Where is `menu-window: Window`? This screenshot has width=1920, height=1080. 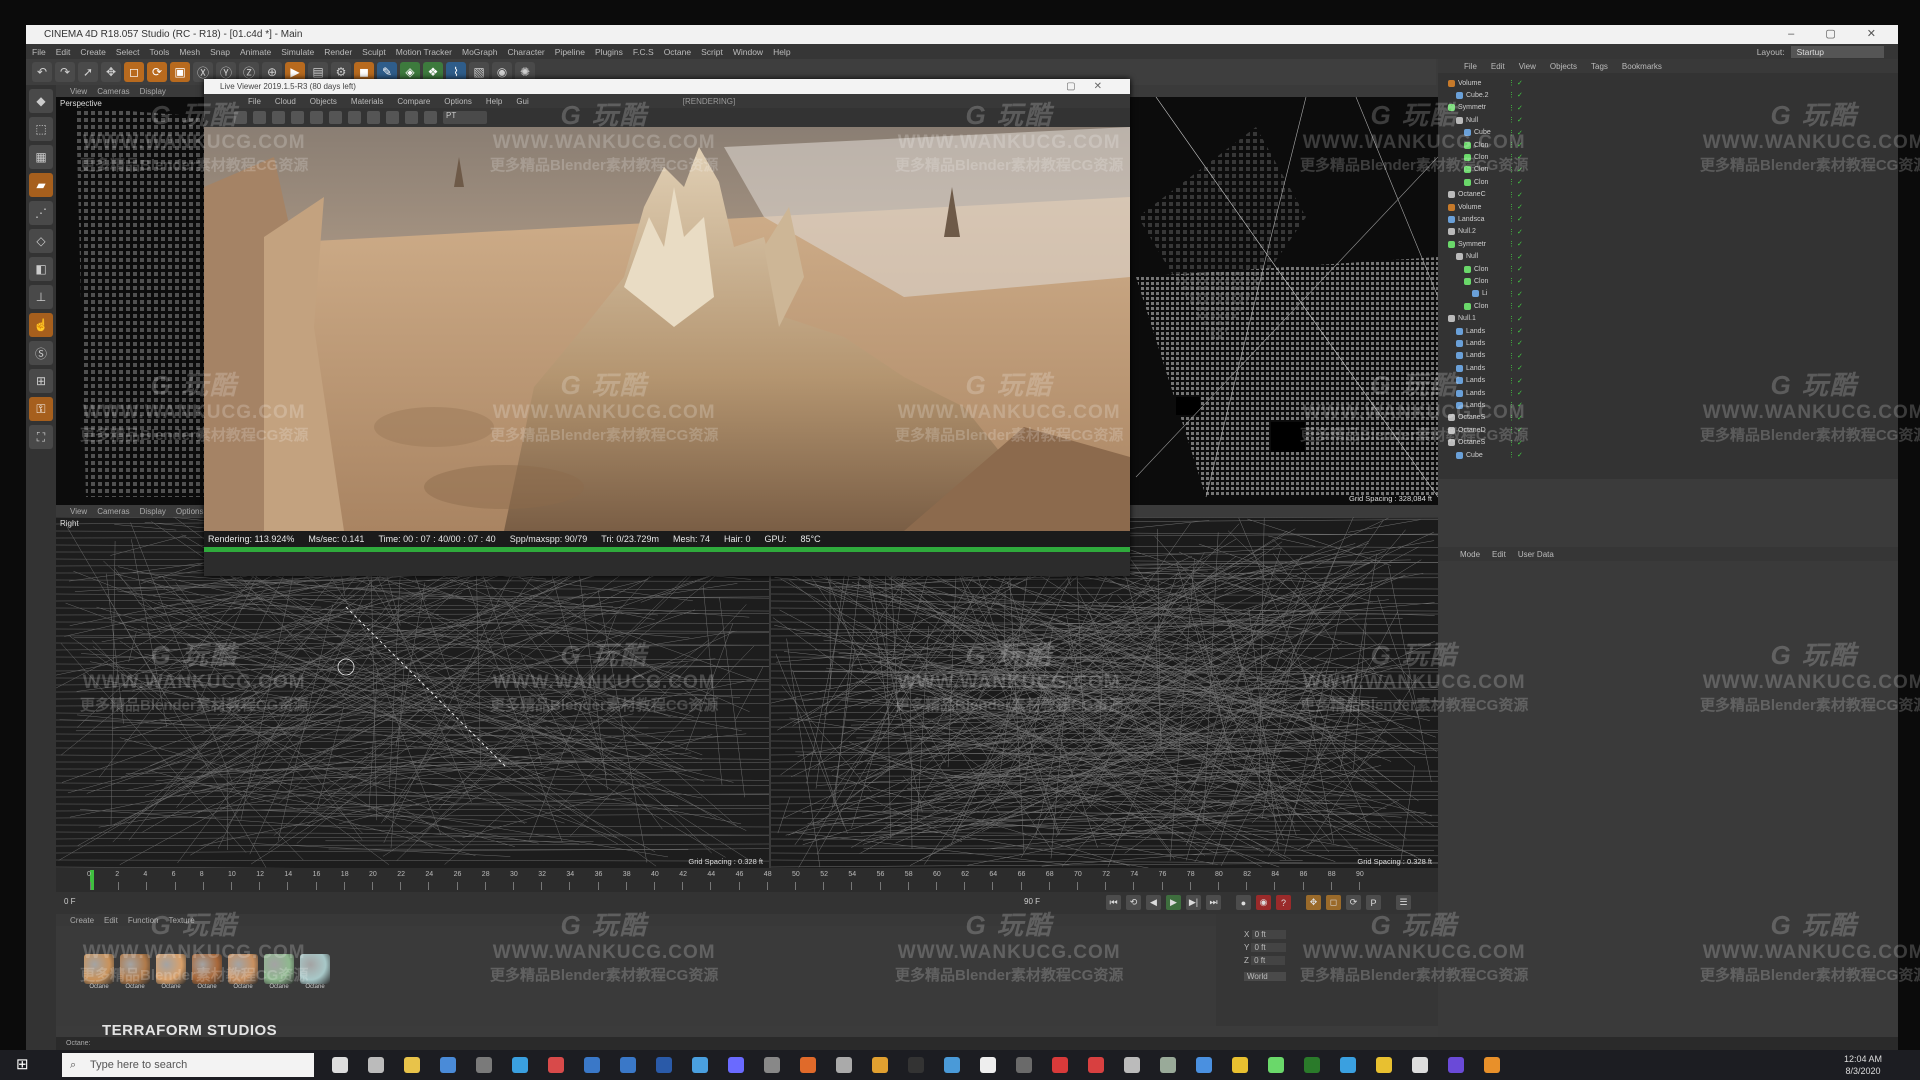
menu-window: Window is located at coordinates (748, 52).